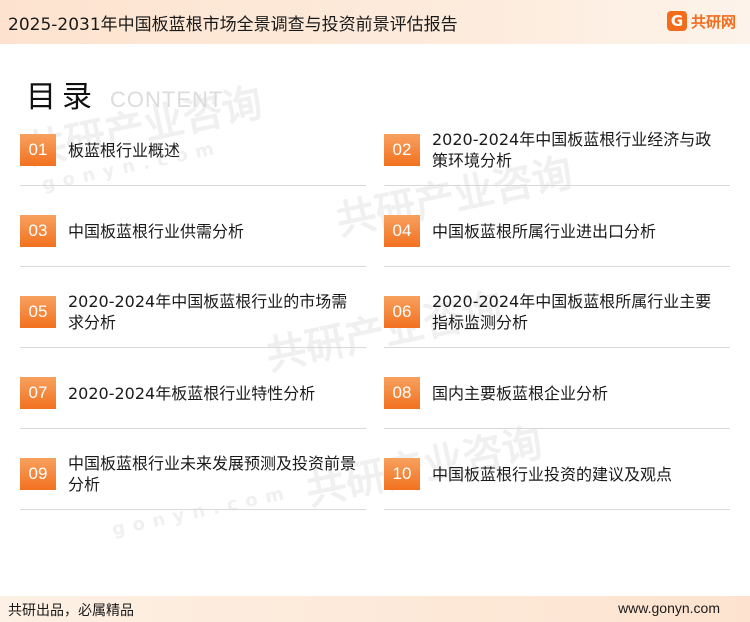  I want to click on toc-item-label: 中国板蓝根行业投资的建议及观点, so click(552, 474).